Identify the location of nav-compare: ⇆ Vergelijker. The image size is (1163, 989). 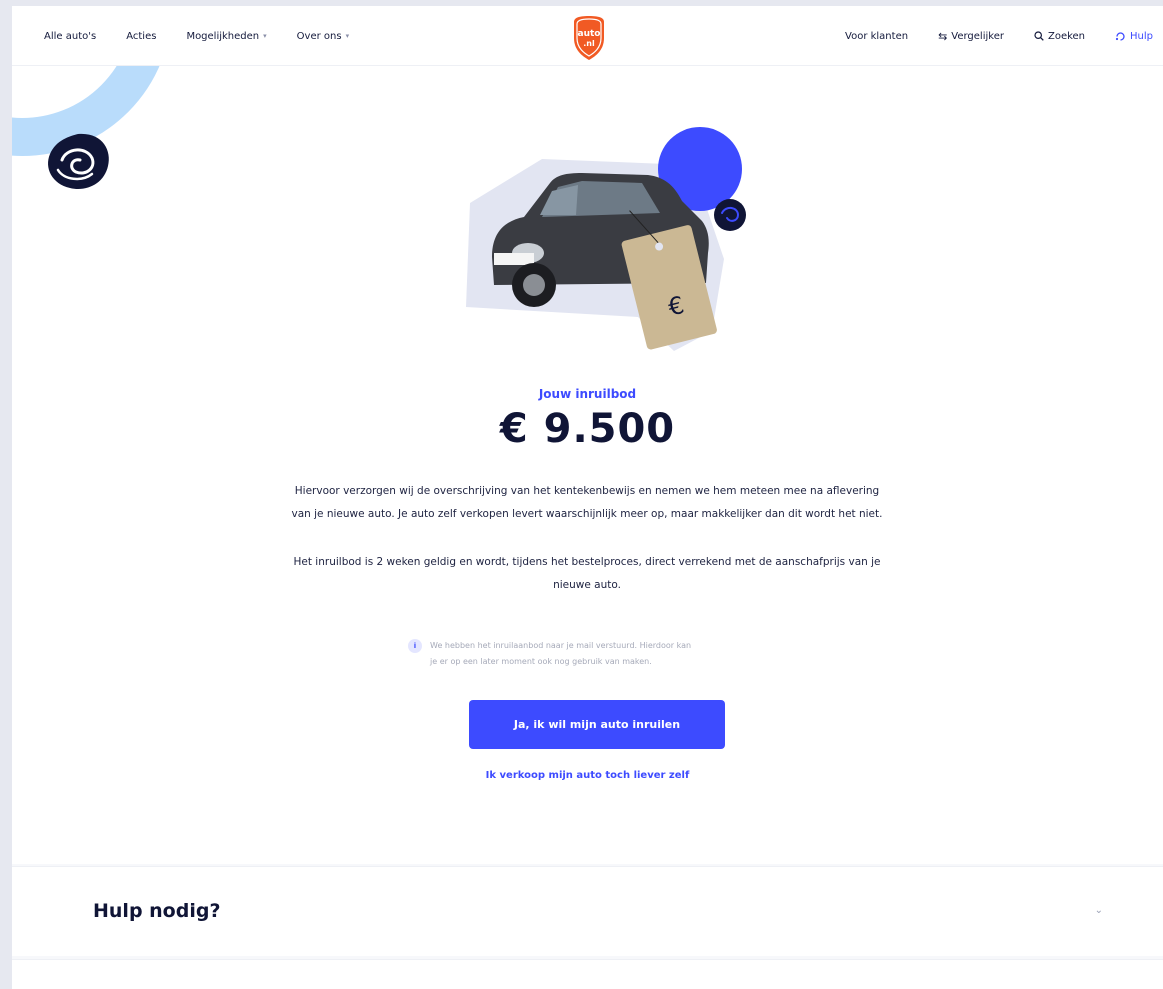
(971, 36).